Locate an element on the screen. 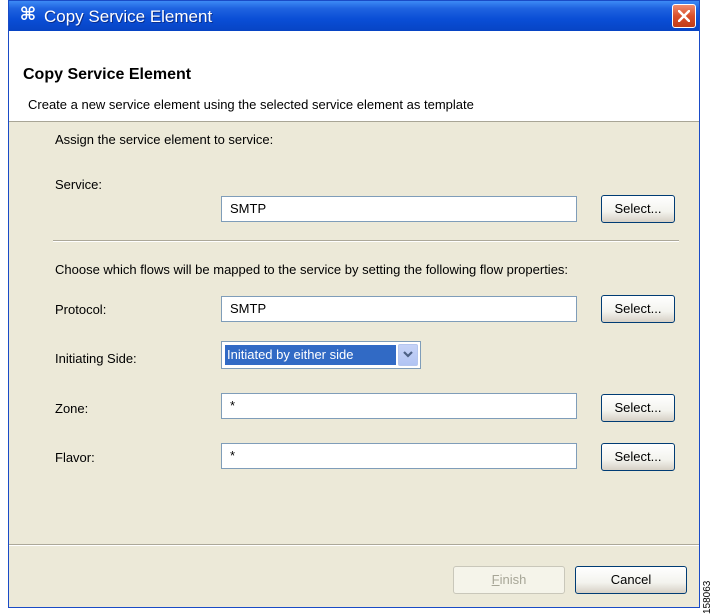 The image size is (716, 614). zone-field: * is located at coordinates (399, 406).